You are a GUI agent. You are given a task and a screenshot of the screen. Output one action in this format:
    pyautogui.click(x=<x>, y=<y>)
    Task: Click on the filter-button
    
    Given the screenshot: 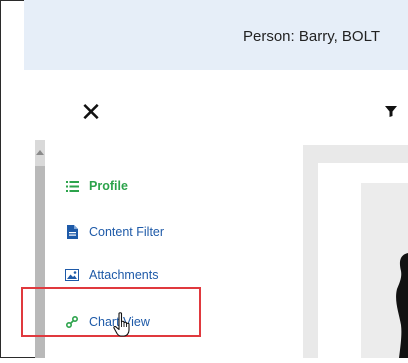 What is the action you would take?
    pyautogui.click(x=391, y=111)
    